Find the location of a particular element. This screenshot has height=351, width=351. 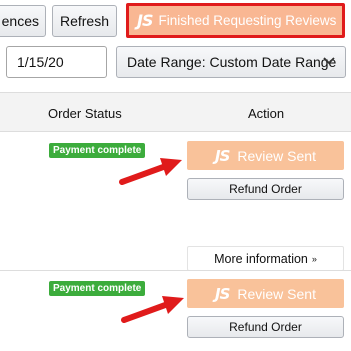

date-input: 1/15/20 is located at coordinates (56, 62).